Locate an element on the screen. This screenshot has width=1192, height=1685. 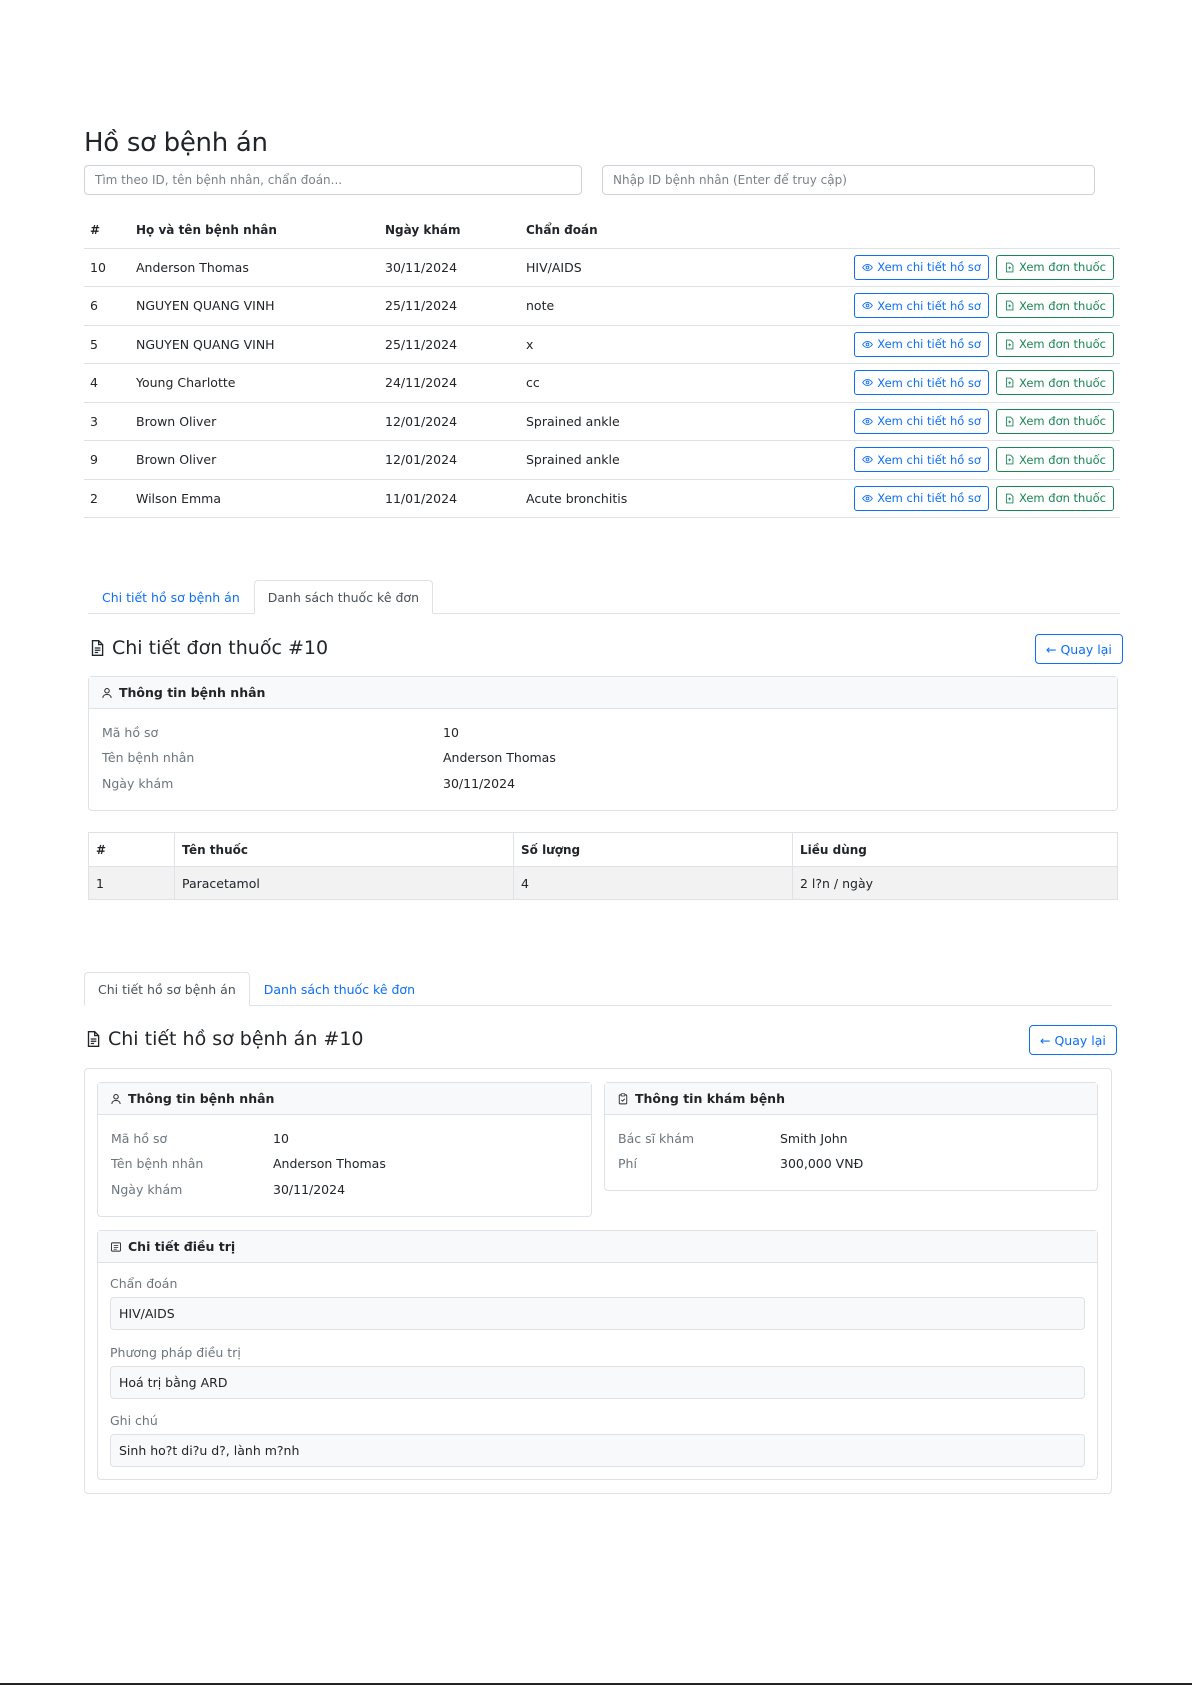
doctor-label: Bác sĩ khám is located at coordinates (656, 1138).